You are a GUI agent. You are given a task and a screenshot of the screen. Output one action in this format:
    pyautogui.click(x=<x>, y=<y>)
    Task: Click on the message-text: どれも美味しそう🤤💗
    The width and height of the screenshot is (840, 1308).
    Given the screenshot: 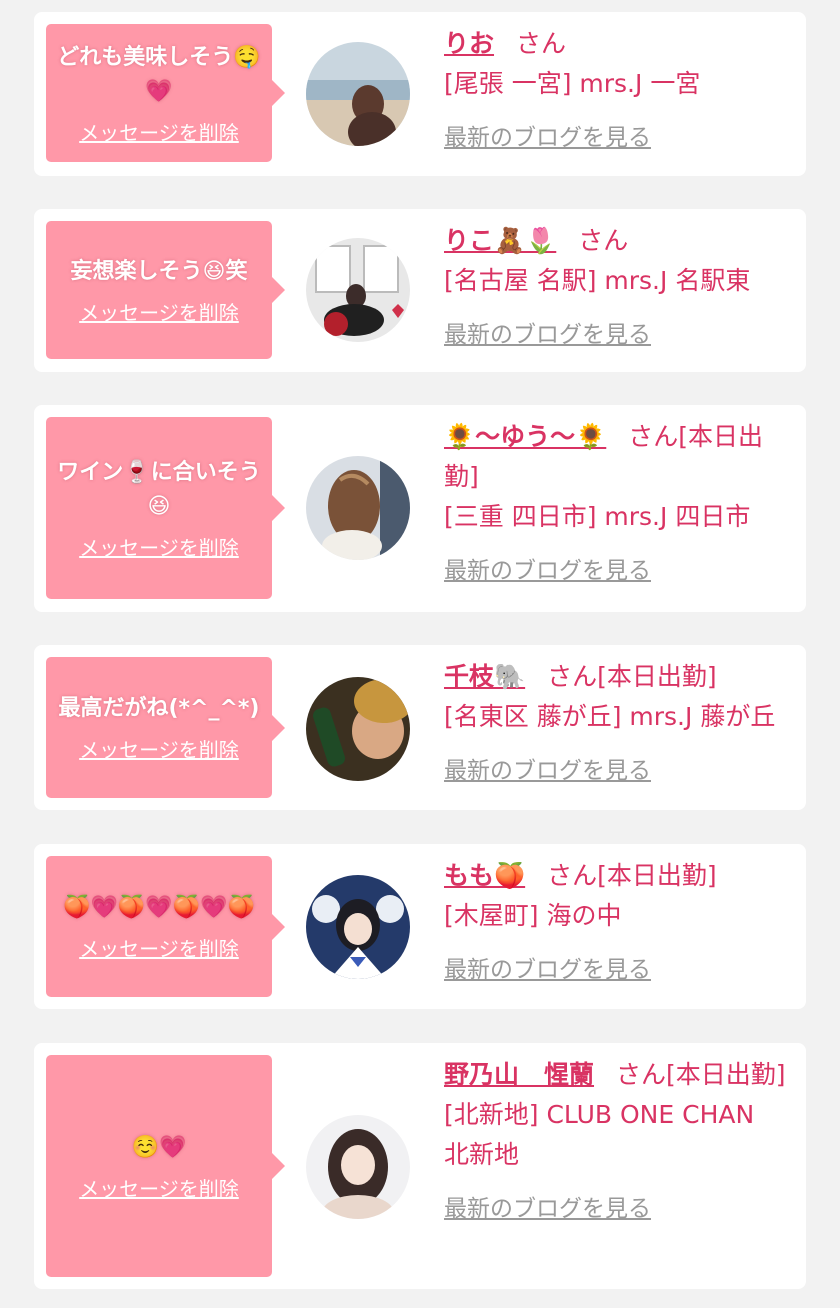 What is the action you would take?
    pyautogui.click(x=159, y=74)
    